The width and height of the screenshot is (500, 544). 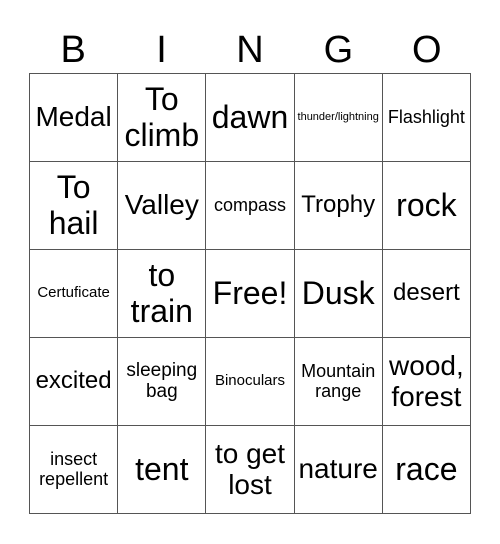 I want to click on bingo-cell: nature, so click(x=338, y=470).